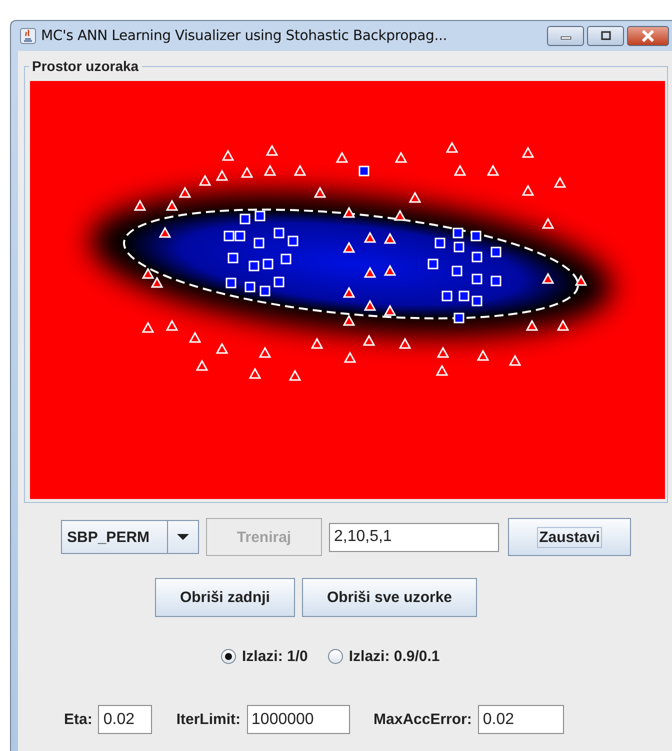 The width and height of the screenshot is (672, 751). What do you see at coordinates (78, 719) in the screenshot?
I see `parameter-label: Eta:` at bounding box center [78, 719].